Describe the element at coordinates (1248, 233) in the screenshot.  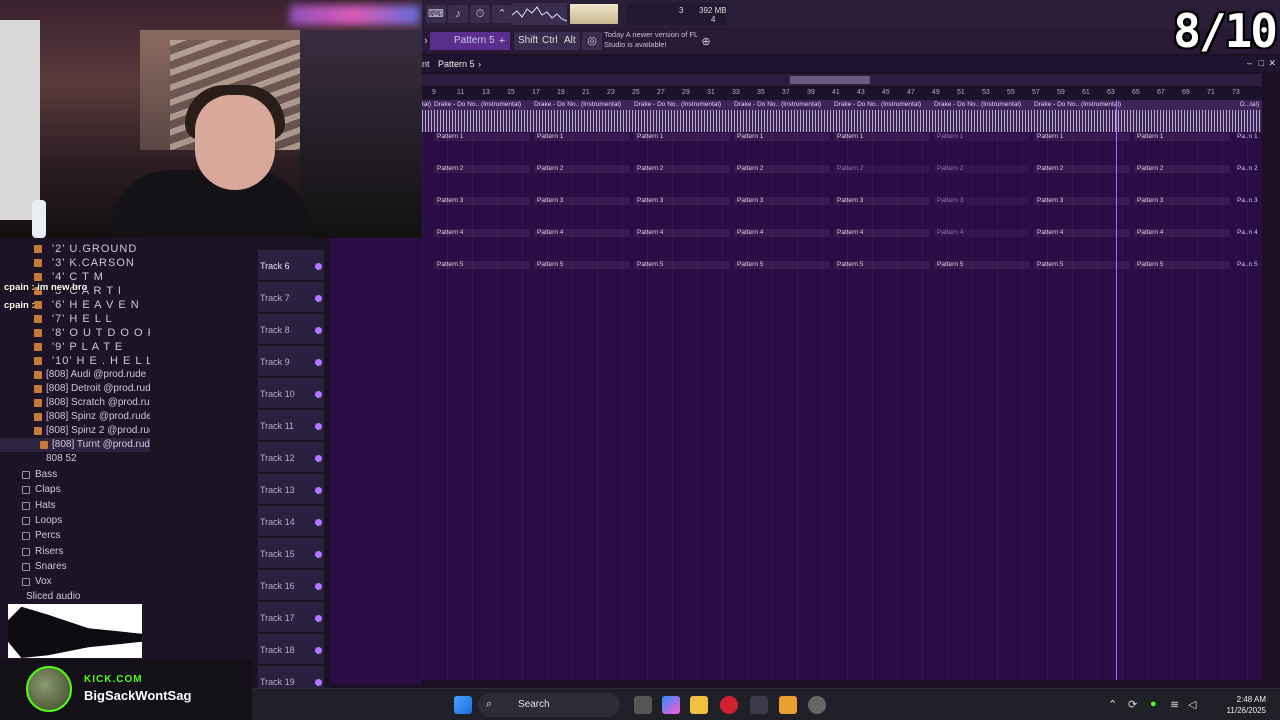
I see `pattern-clip: Pa..n 4` at that location.